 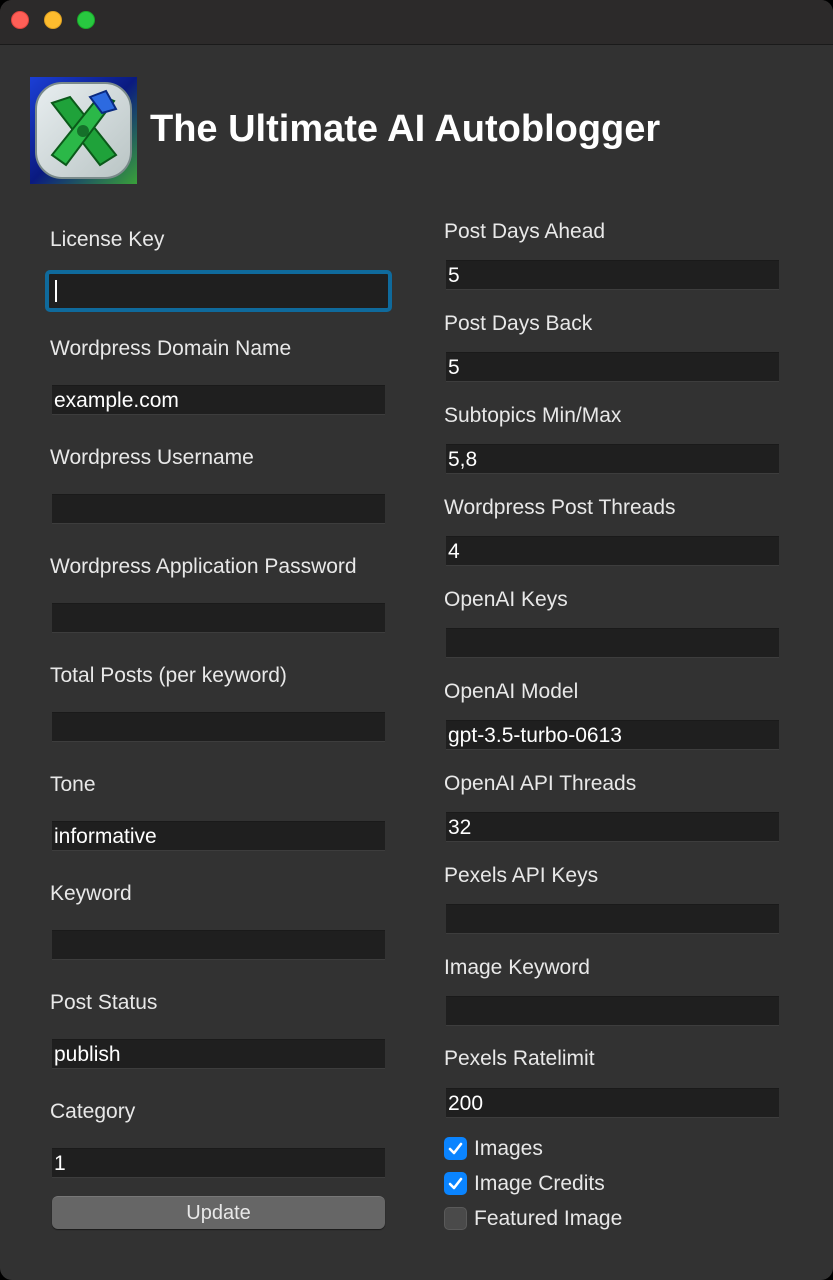 What do you see at coordinates (612, 827) in the screenshot?
I see `api-threads-input: 32` at bounding box center [612, 827].